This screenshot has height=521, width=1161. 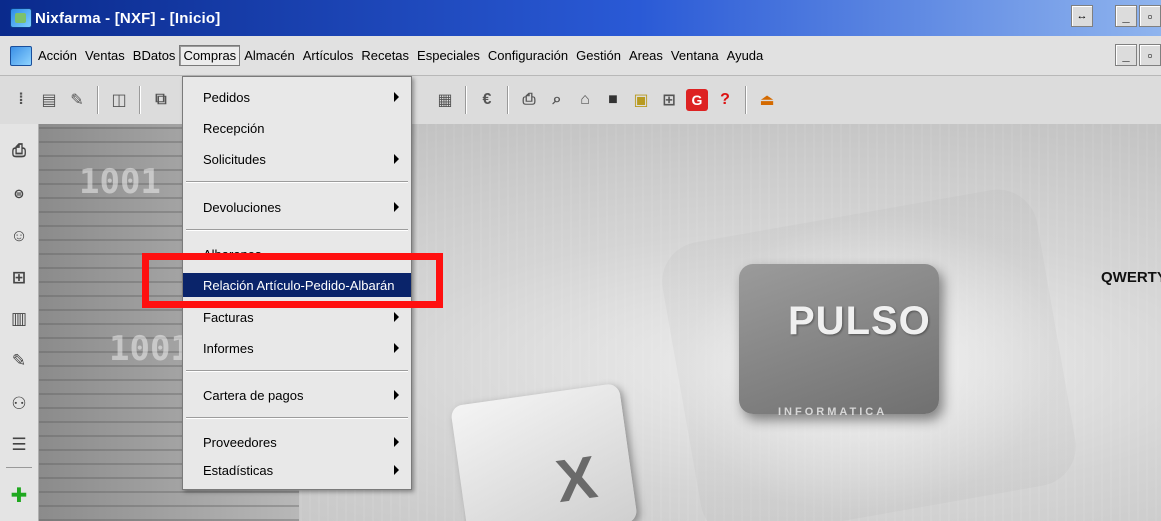 What do you see at coordinates (19, 404) in the screenshot?
I see `users-icon: ⚇` at bounding box center [19, 404].